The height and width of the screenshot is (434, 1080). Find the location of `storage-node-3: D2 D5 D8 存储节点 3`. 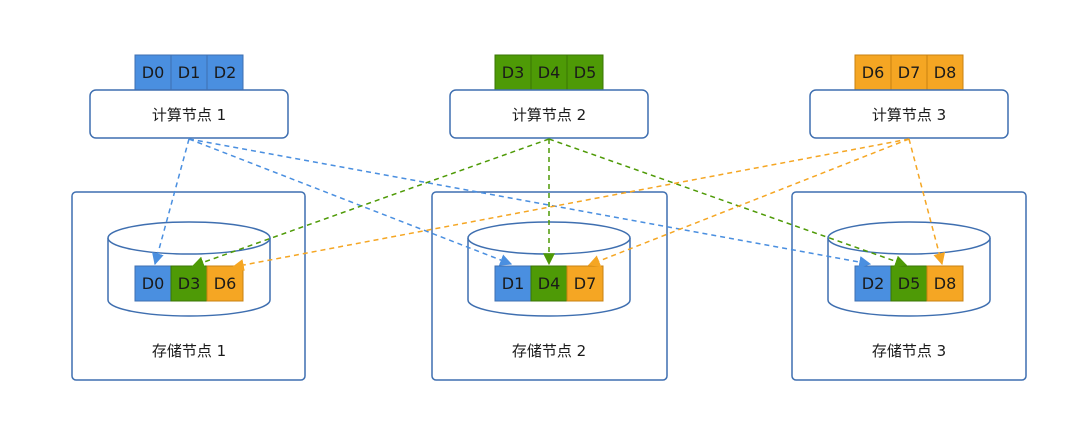

storage-node-3: D2 D5 D8 存储节点 3 is located at coordinates (909, 286).